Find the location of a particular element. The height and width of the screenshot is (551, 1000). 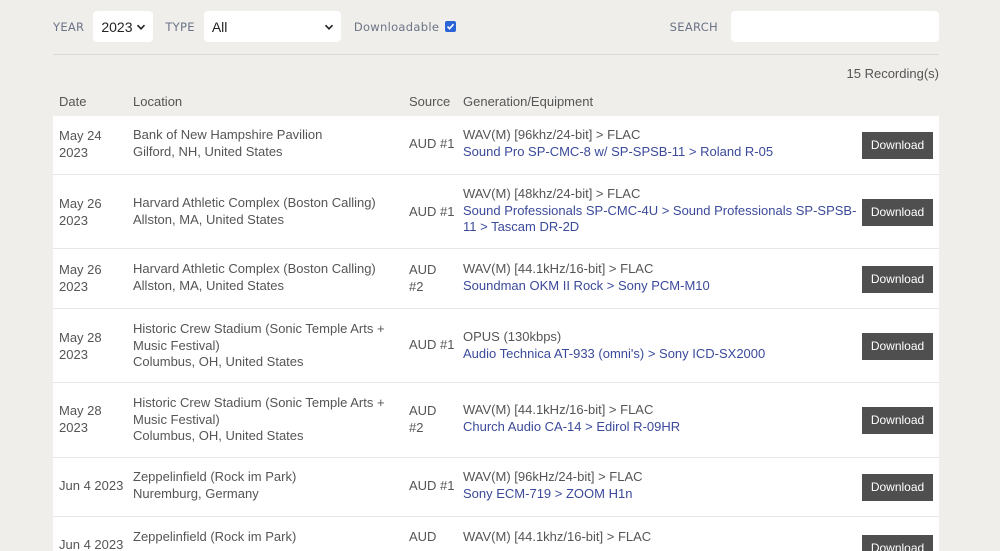

equipment-link: Soundman OKM II Rock > Sony PCM-M10 is located at coordinates (662, 286).